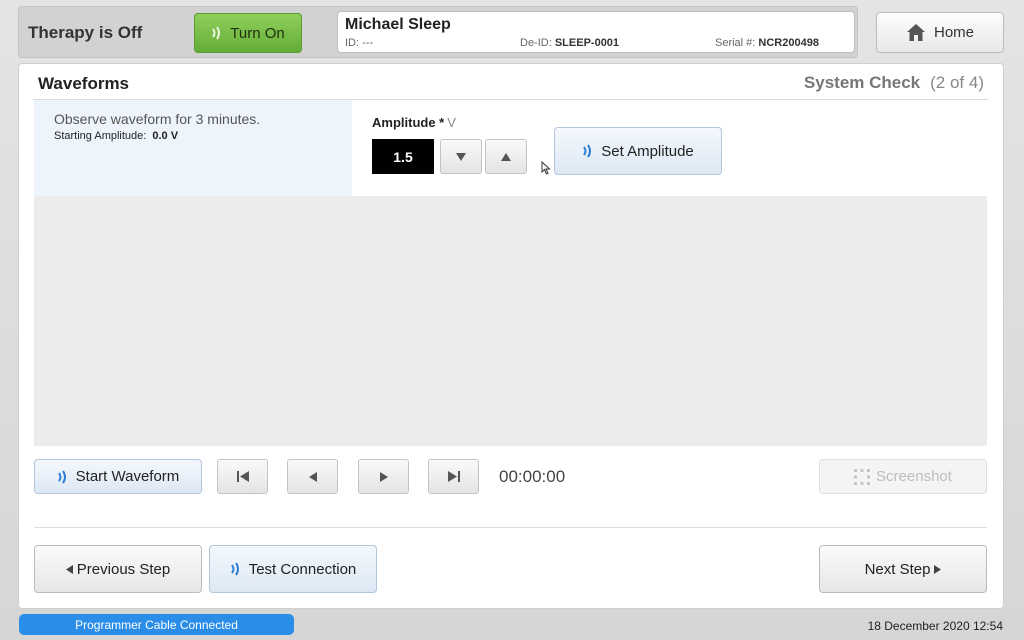 The image size is (1024, 640). I want to click on cable-status-badge: Programmer Cable Connected, so click(156, 624).